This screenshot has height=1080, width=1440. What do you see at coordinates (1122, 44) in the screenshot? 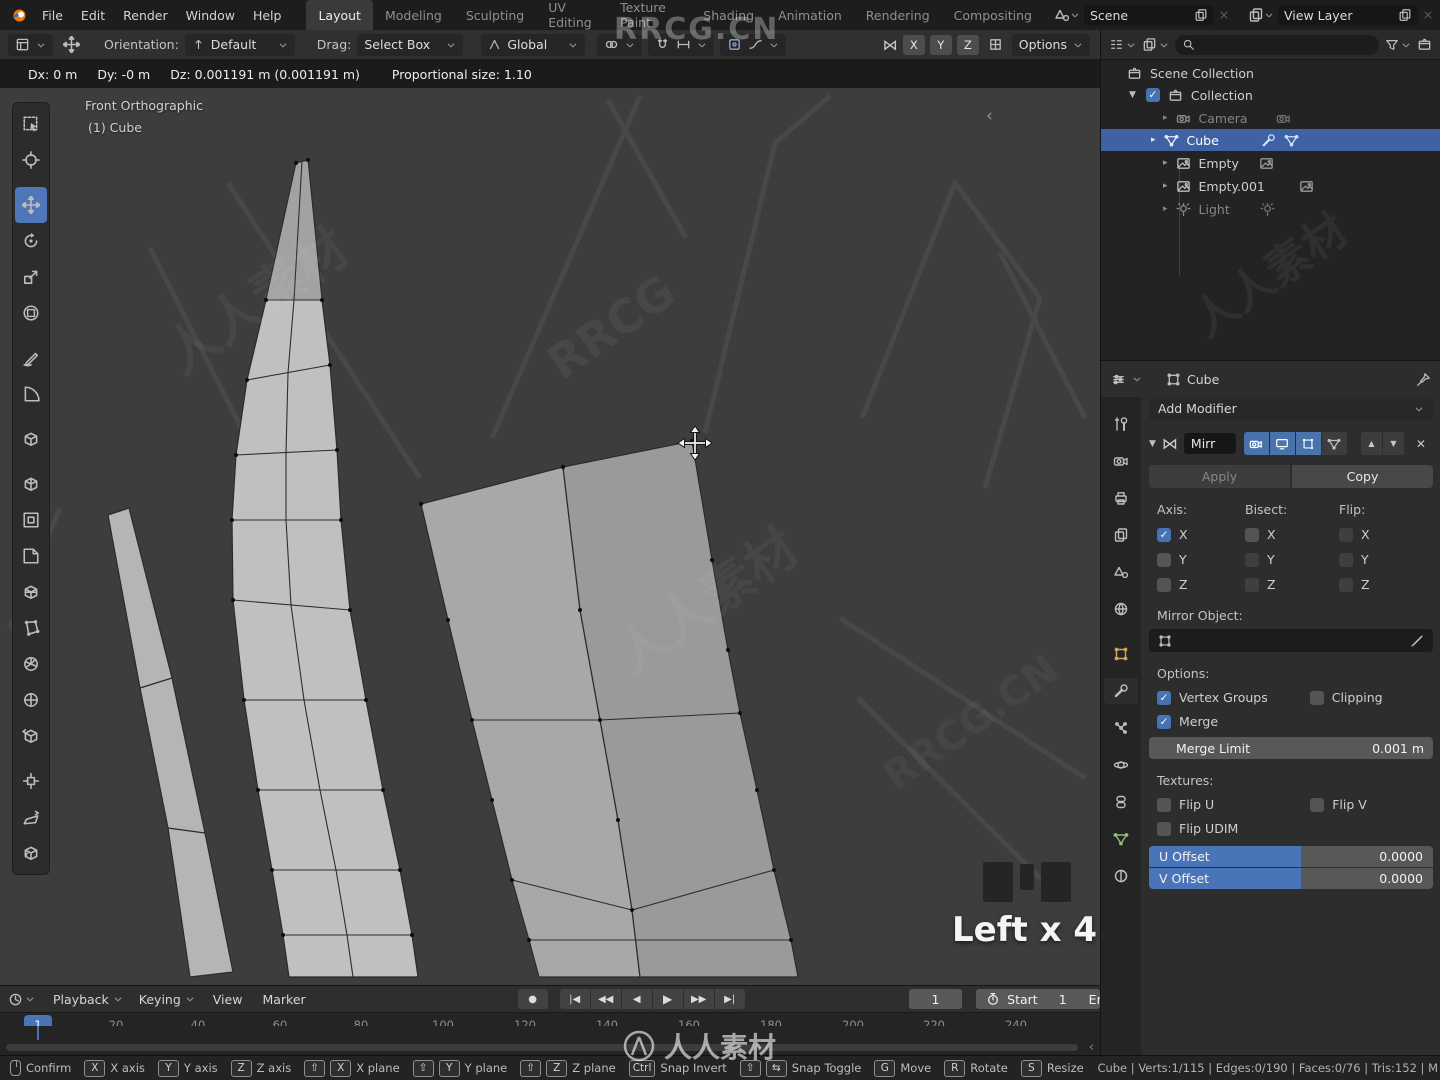
I see `outliner-editor-type-button` at bounding box center [1122, 44].